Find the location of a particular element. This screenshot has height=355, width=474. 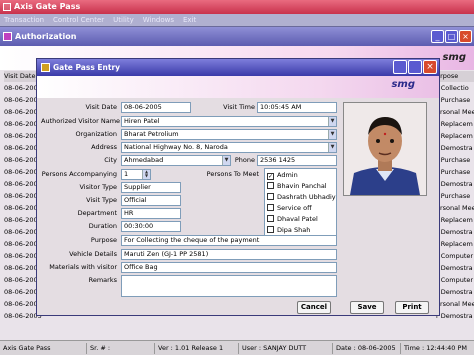

smg-logo: smg is located at coordinates (403, 84).